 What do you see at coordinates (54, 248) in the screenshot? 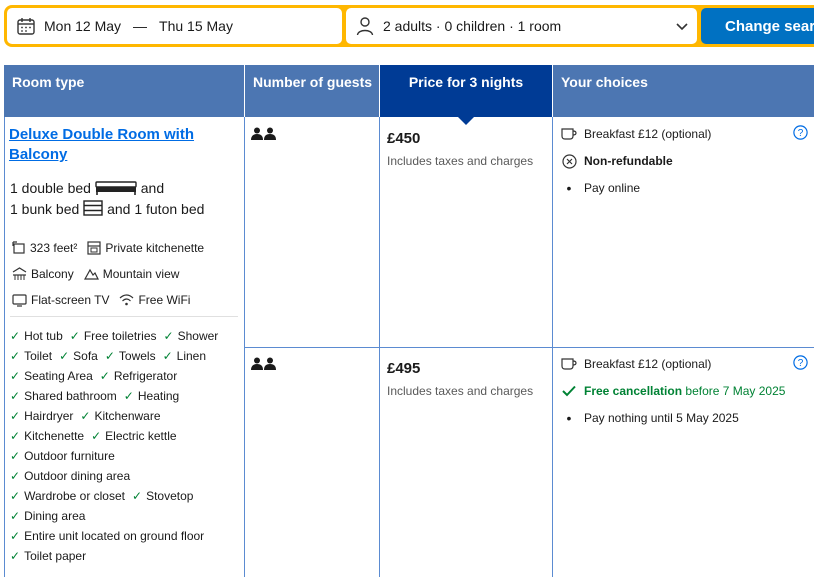
I see `facility-area-label: 323 feet²` at bounding box center [54, 248].